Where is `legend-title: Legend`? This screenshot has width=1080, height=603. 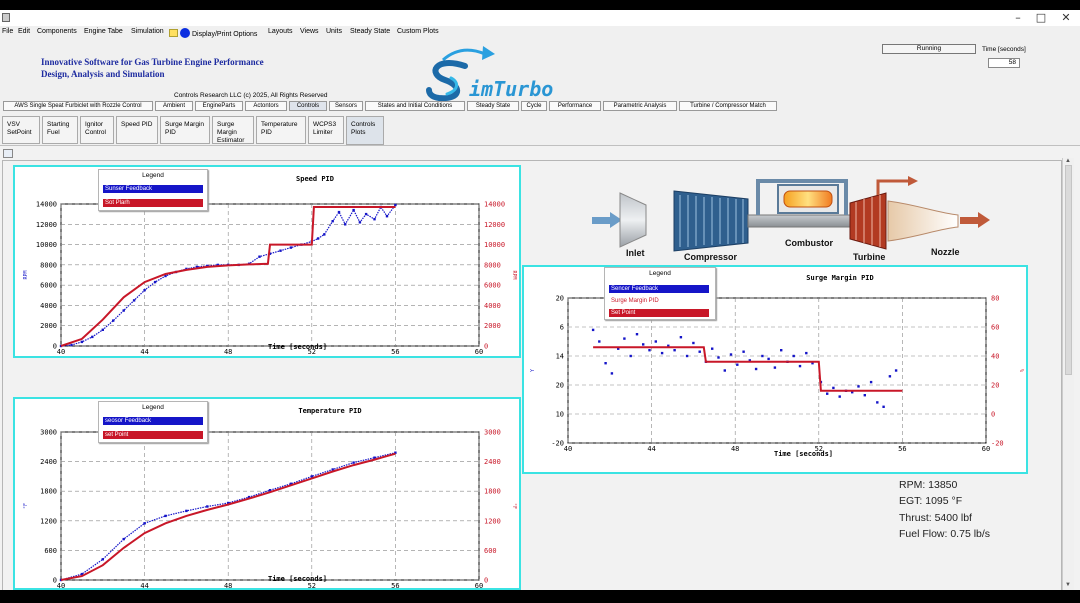
legend-title: Legend is located at coordinates (660, 273).